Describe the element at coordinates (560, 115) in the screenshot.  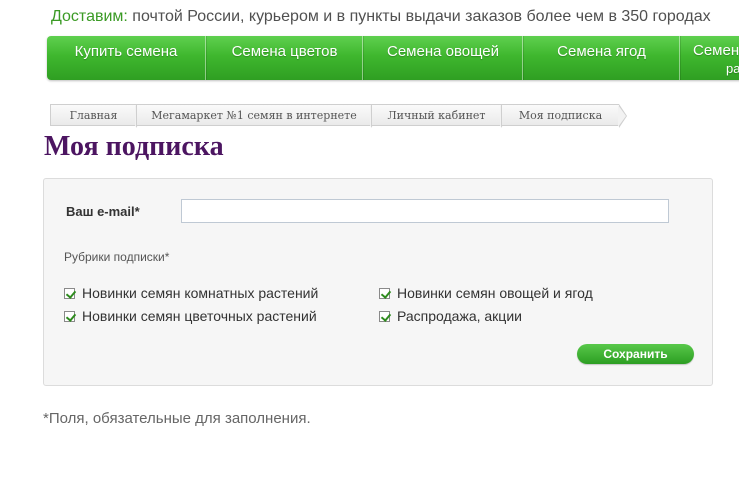
I see `breadcrumb-label: Моя подписка` at that location.